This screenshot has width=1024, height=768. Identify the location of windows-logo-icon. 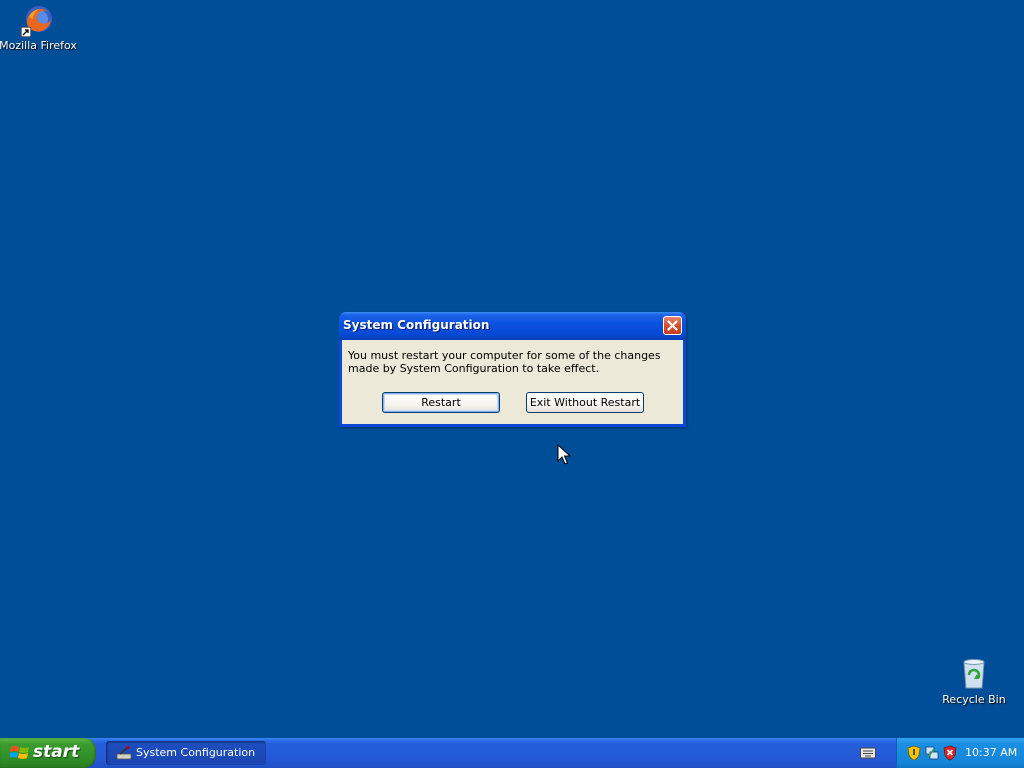
(19, 752).